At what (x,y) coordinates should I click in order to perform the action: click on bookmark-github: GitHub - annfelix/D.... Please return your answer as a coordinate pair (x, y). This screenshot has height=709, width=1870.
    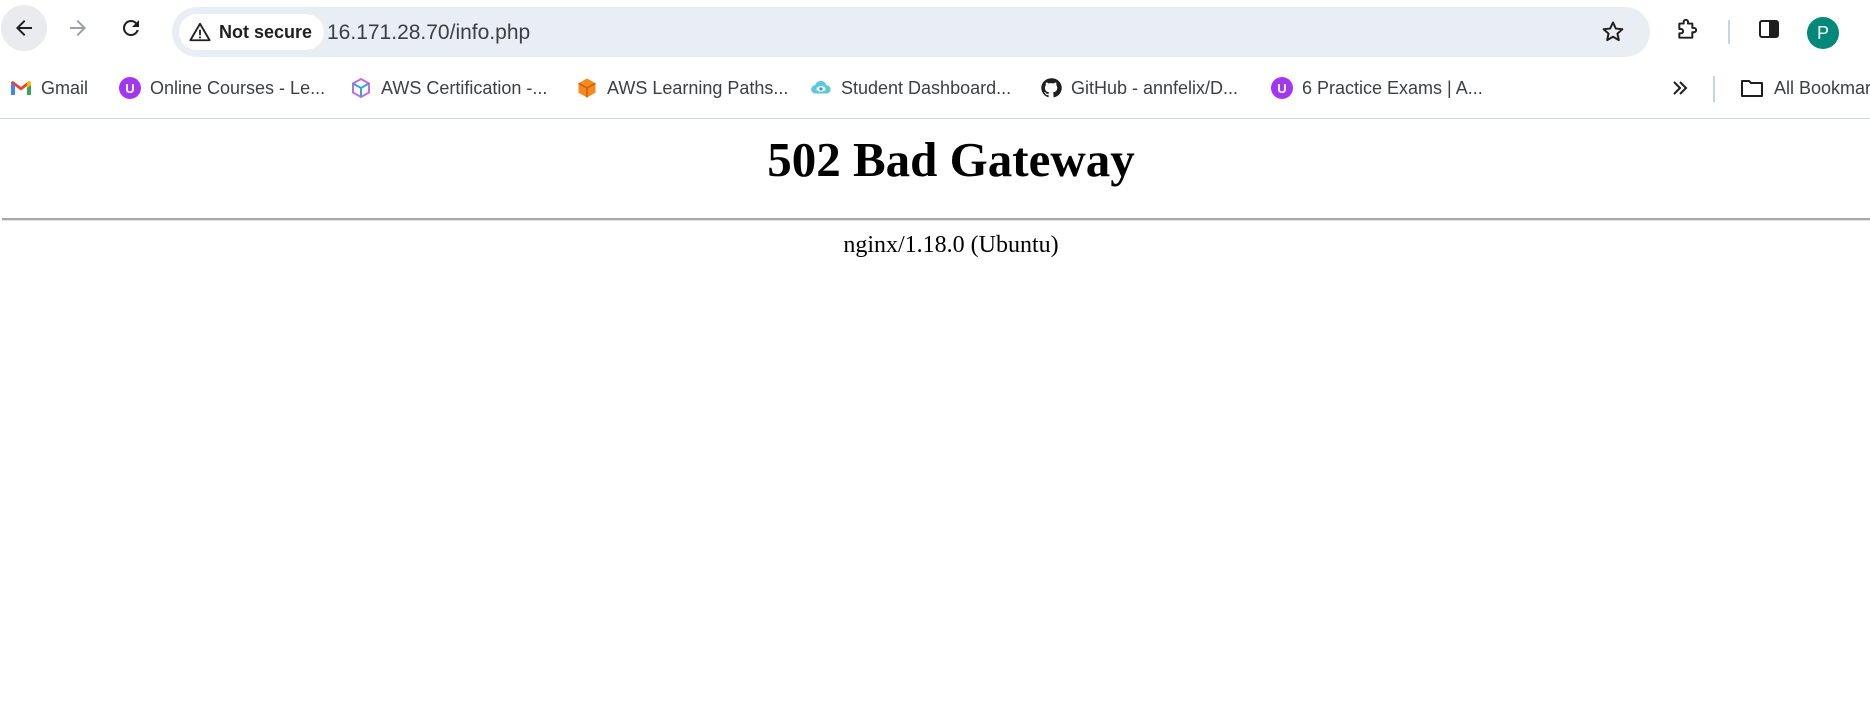
    Looking at the image, I should click on (1139, 88).